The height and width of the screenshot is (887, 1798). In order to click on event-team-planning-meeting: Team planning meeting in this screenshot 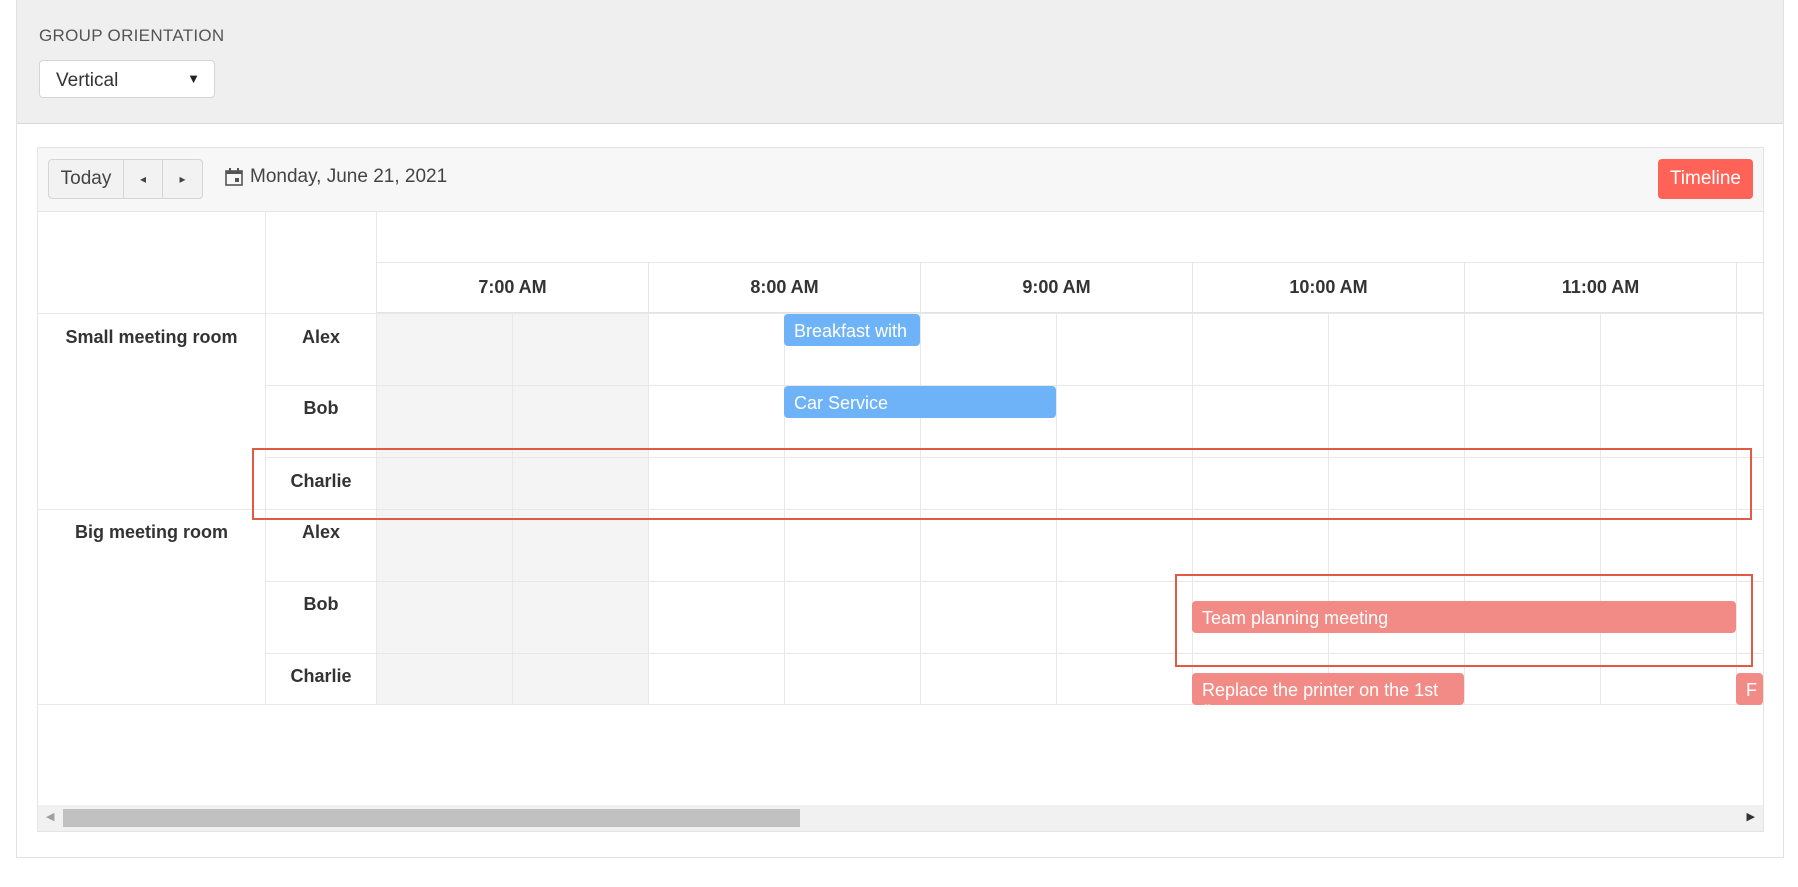, I will do `click(1464, 617)`.